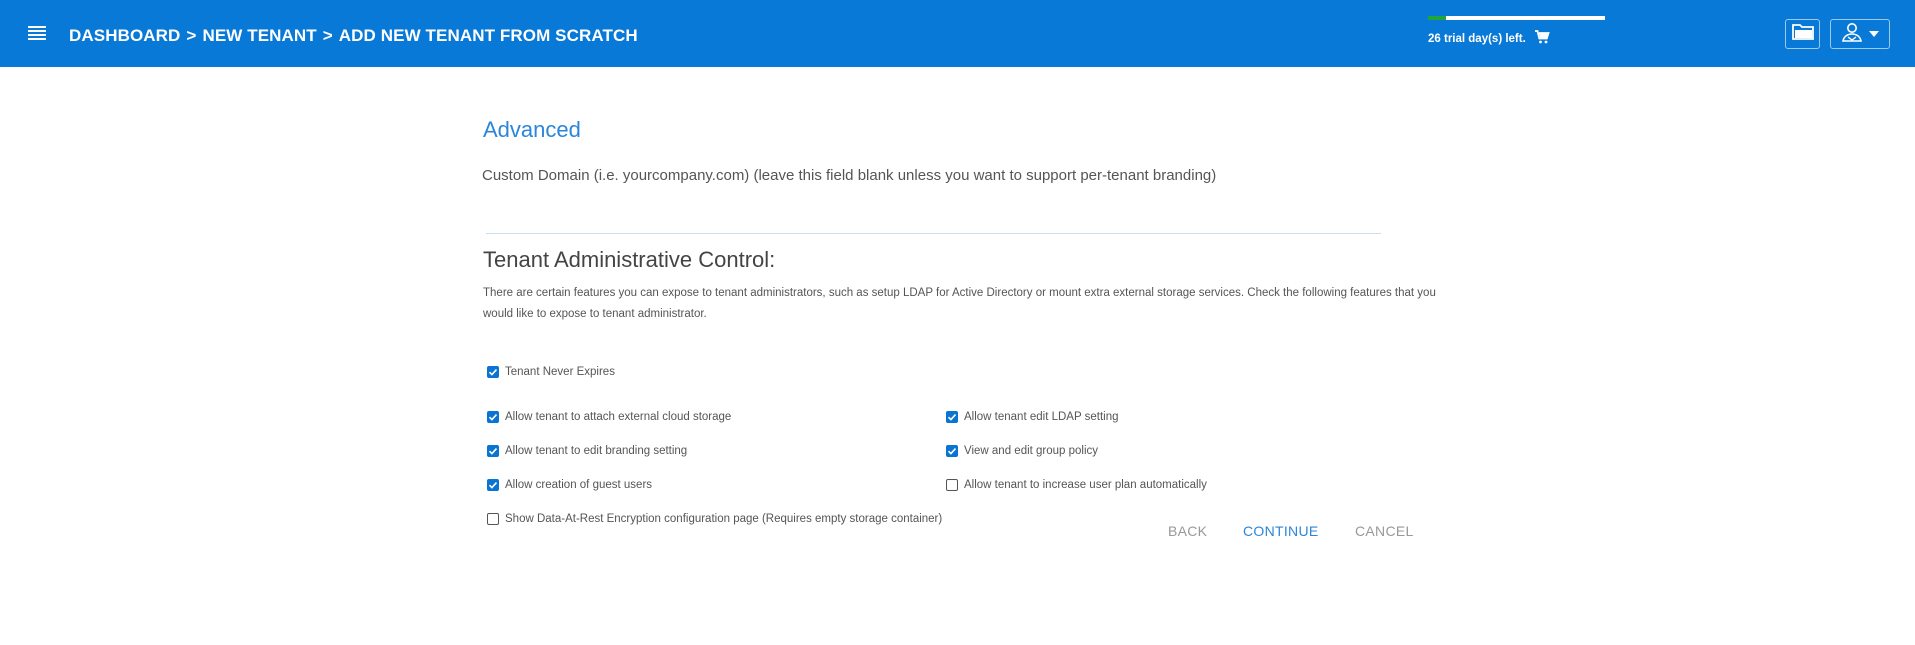  I want to click on checkbox-group-policy: View and edit group policy, so click(1022, 451).